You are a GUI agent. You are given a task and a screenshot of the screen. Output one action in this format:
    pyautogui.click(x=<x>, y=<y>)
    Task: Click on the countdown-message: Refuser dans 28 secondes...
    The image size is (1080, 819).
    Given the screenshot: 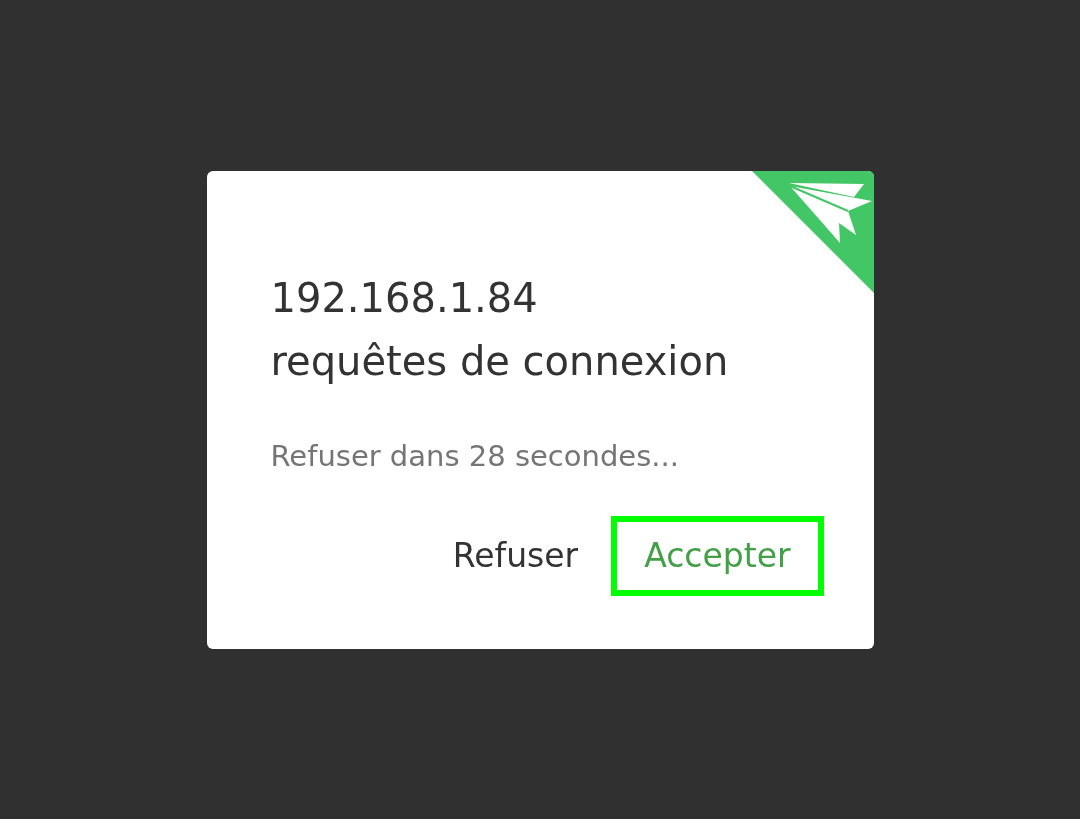 What is the action you would take?
    pyautogui.click(x=475, y=456)
    